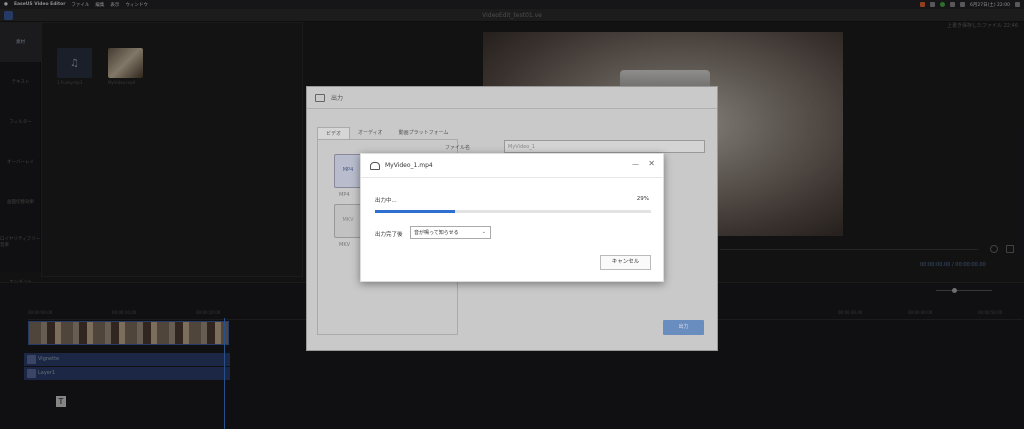 The image size is (1024, 429). What do you see at coordinates (483, 232) in the screenshot?
I see `chevron-down-icon: ⌄` at bounding box center [483, 232].